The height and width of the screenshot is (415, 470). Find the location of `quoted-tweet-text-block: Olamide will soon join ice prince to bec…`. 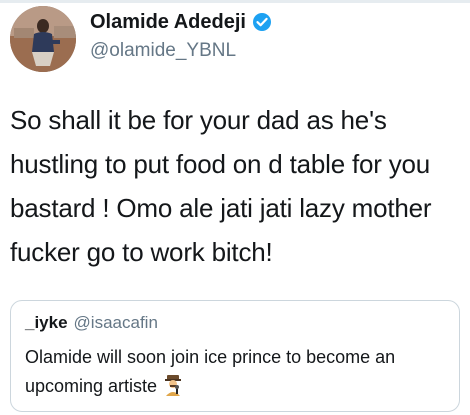

quoted-tweet-text-block: Olamide will soon join ice prince to bec… is located at coordinates (235, 372).